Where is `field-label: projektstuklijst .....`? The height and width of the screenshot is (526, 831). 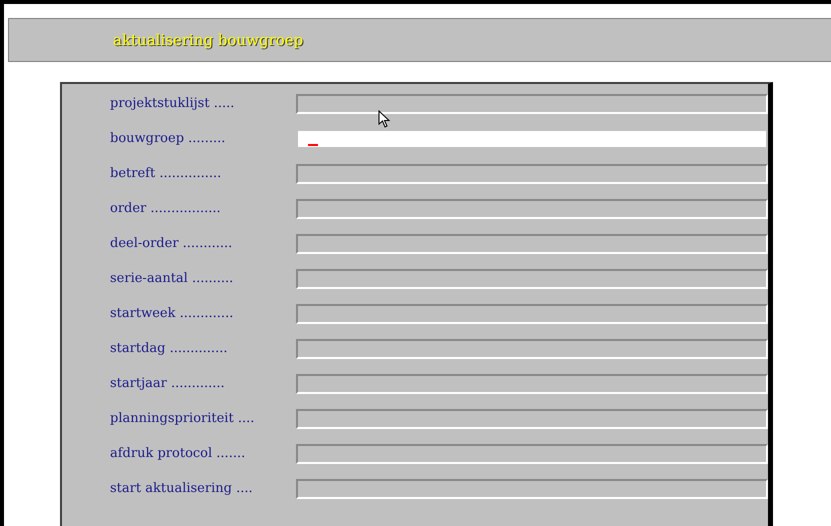 field-label: projektstuklijst ..... is located at coordinates (173, 104).